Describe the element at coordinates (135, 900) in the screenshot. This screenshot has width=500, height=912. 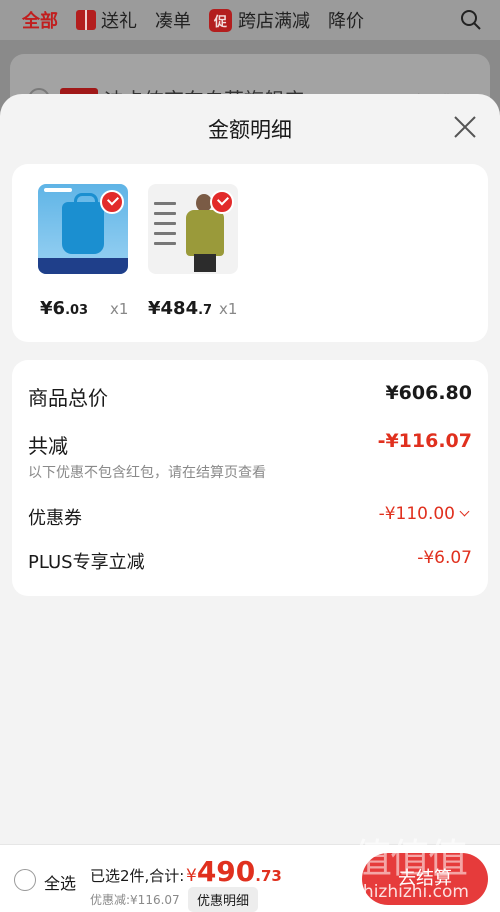
I see `discount-summary: 优惠减:¥116.07` at that location.